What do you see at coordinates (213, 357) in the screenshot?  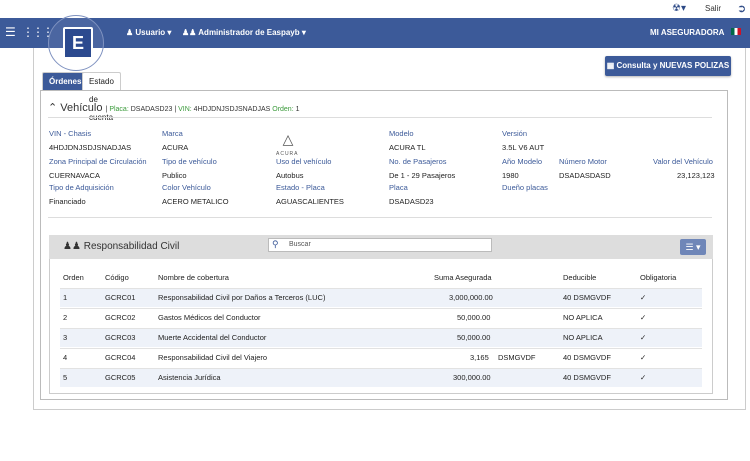 I see `cell-nombre: Responsabilidad Civil del Viajero` at bounding box center [213, 357].